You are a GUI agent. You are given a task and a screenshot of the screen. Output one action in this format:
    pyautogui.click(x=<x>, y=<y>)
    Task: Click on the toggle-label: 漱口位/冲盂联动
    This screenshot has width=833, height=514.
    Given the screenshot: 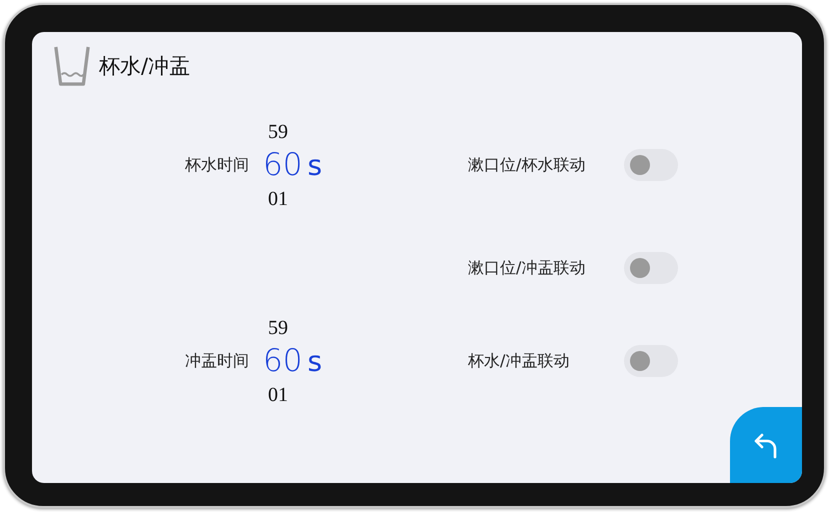 What is the action you would take?
    pyautogui.click(x=527, y=268)
    